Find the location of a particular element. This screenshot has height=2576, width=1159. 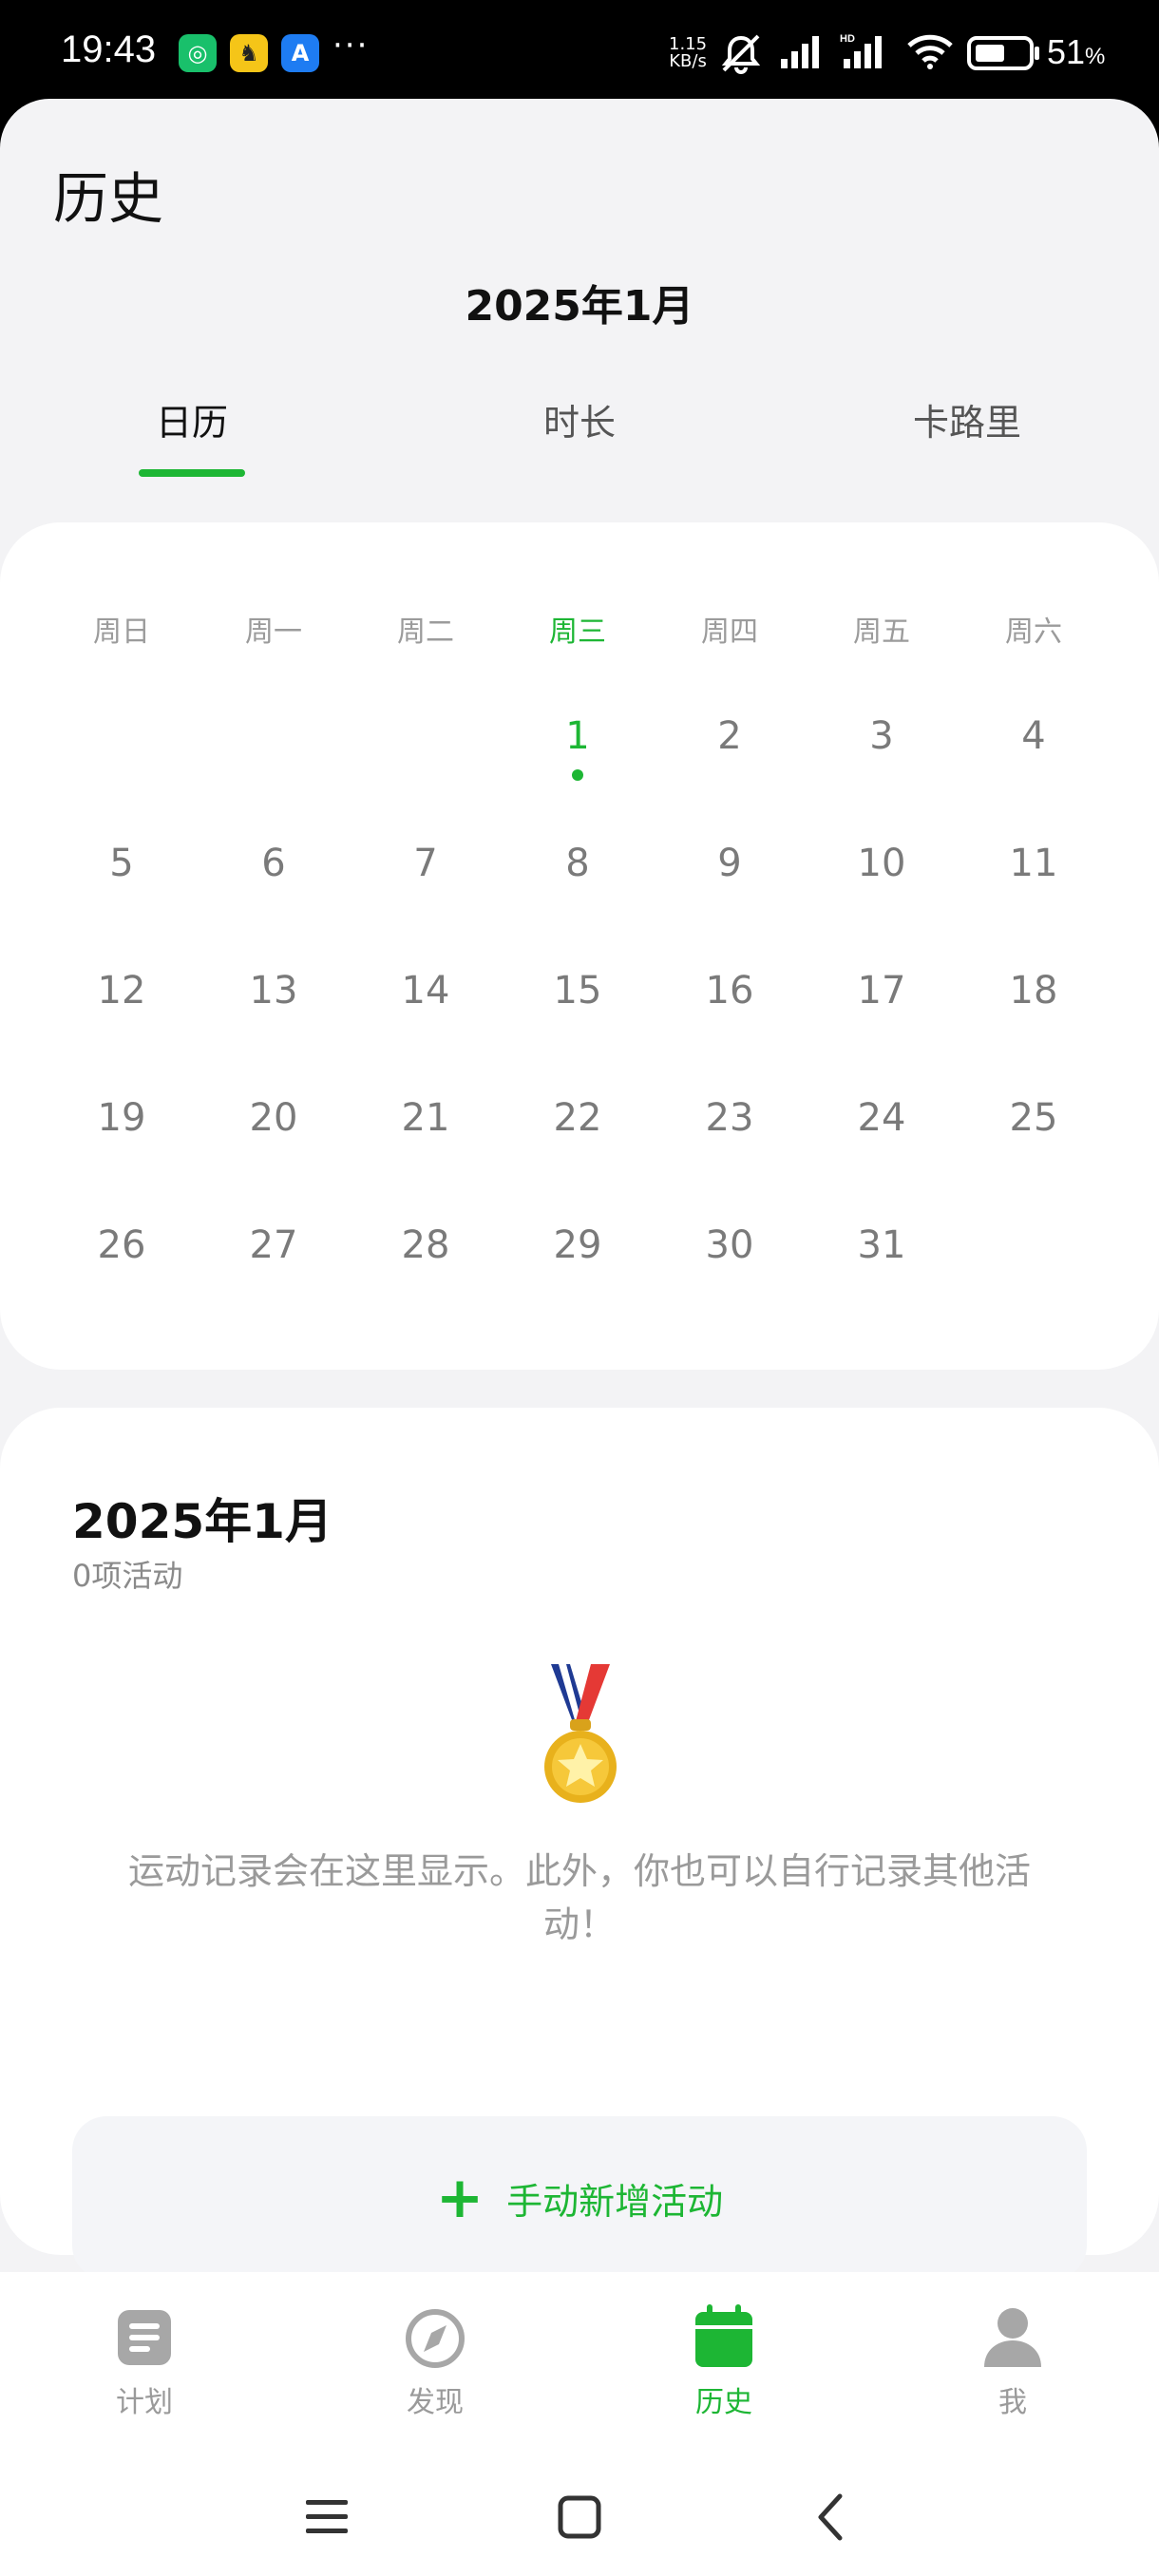

calendar-day: 18 is located at coordinates (1034, 991).